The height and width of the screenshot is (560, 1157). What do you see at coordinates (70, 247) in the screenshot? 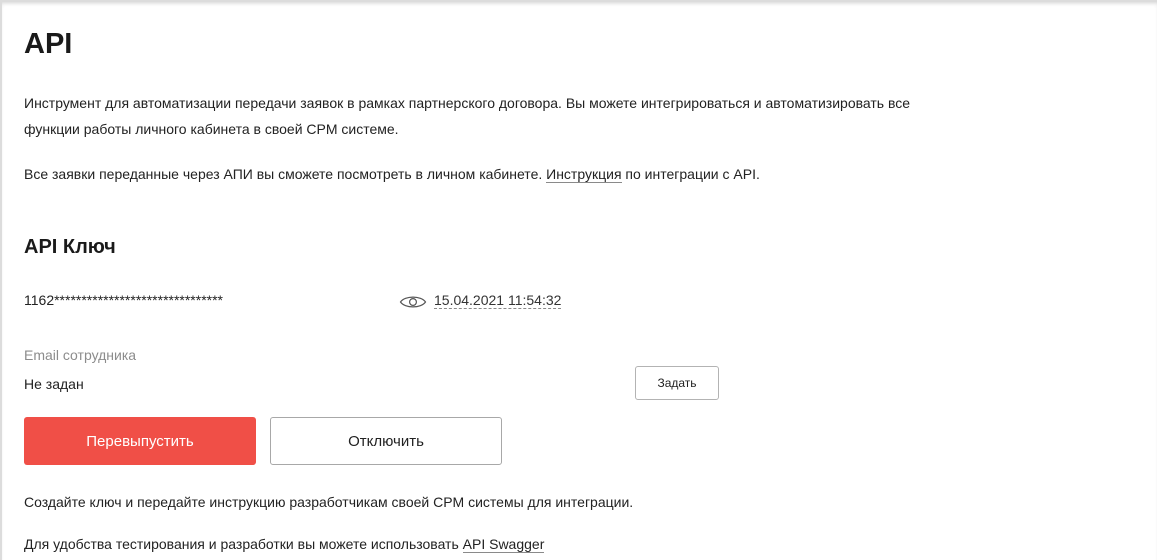
I see `api-key-heading: API Ключ` at bounding box center [70, 247].